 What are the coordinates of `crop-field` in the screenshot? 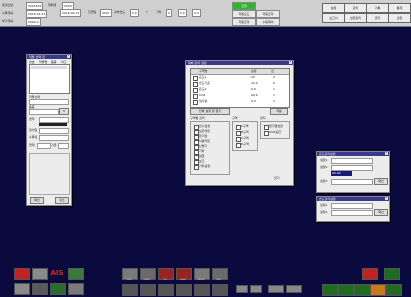 It's located at (49, 102).